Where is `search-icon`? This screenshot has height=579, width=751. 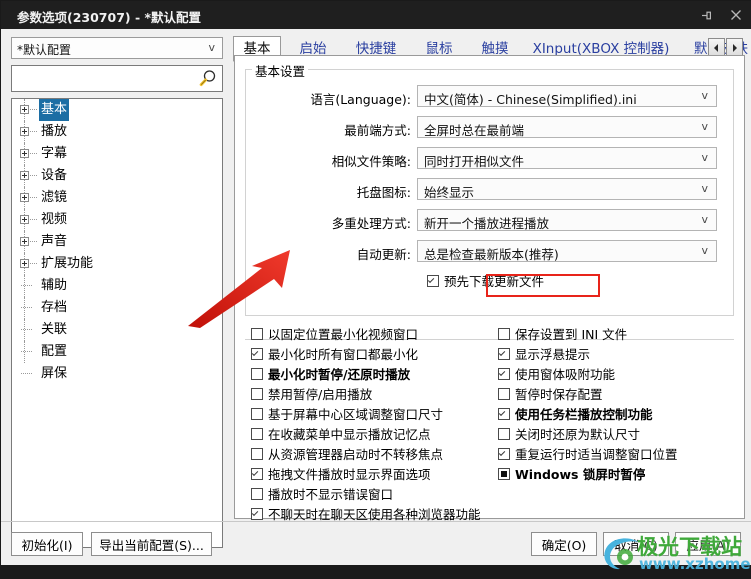
search-icon is located at coordinates (207, 80).